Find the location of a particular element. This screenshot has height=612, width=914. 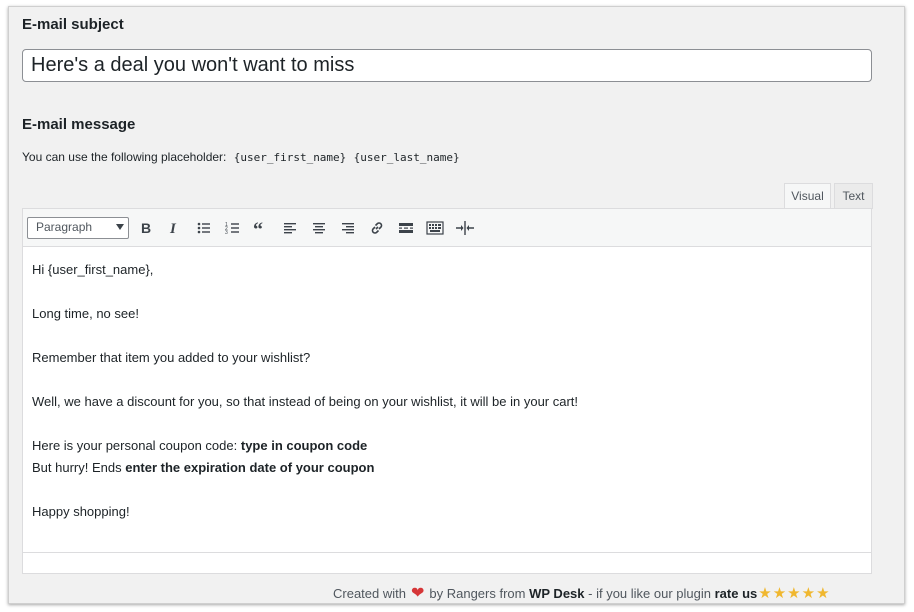

footer-created-with: Created with is located at coordinates (369, 593).